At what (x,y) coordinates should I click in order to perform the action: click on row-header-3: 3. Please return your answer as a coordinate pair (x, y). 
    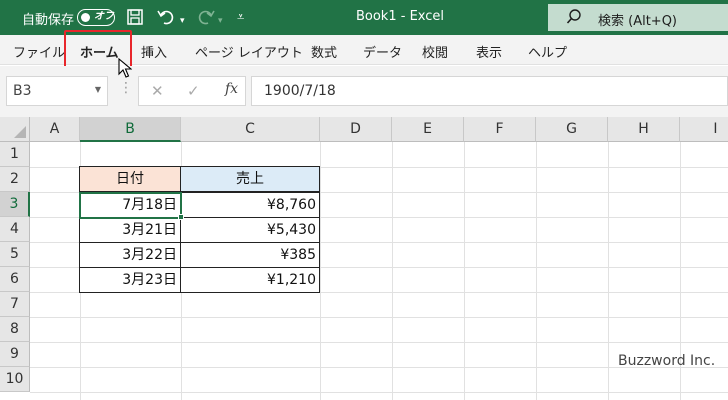
    Looking at the image, I should click on (15, 204).